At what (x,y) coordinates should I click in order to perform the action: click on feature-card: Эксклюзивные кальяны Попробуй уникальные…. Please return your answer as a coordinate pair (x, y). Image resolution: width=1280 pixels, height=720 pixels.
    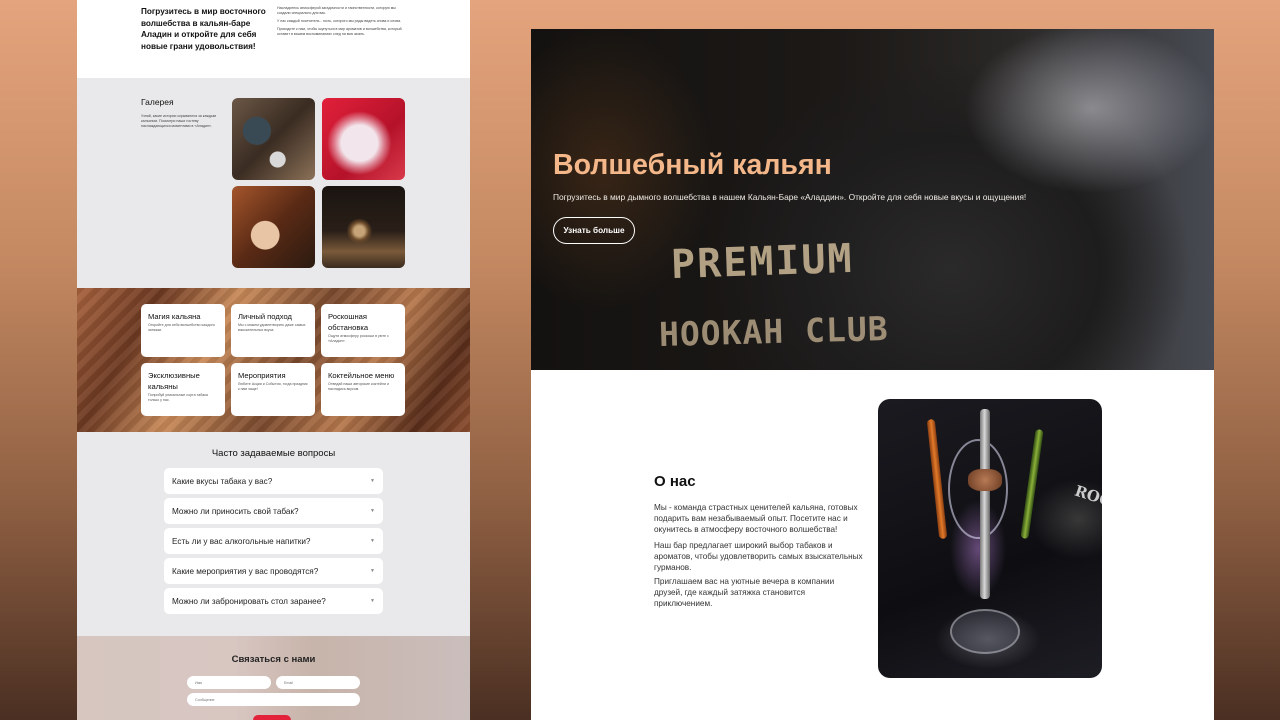
    Looking at the image, I should click on (183, 389).